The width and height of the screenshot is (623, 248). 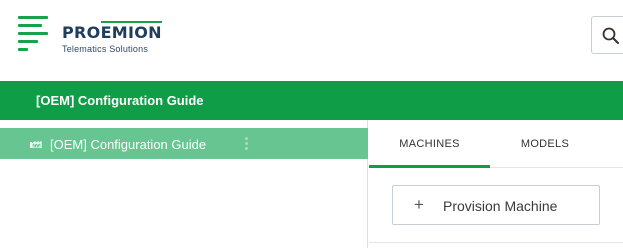 I want to click on brand-name: PROEMION, so click(x=112, y=31).